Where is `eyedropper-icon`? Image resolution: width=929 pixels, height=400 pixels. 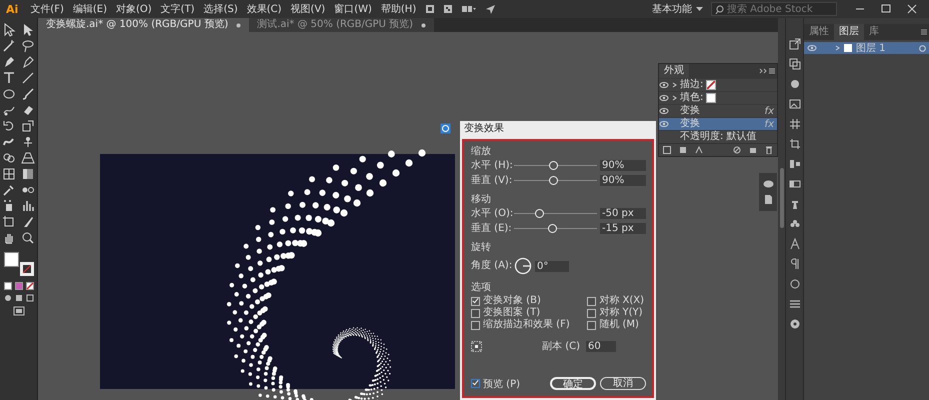 eyedropper-icon is located at coordinates (9, 190).